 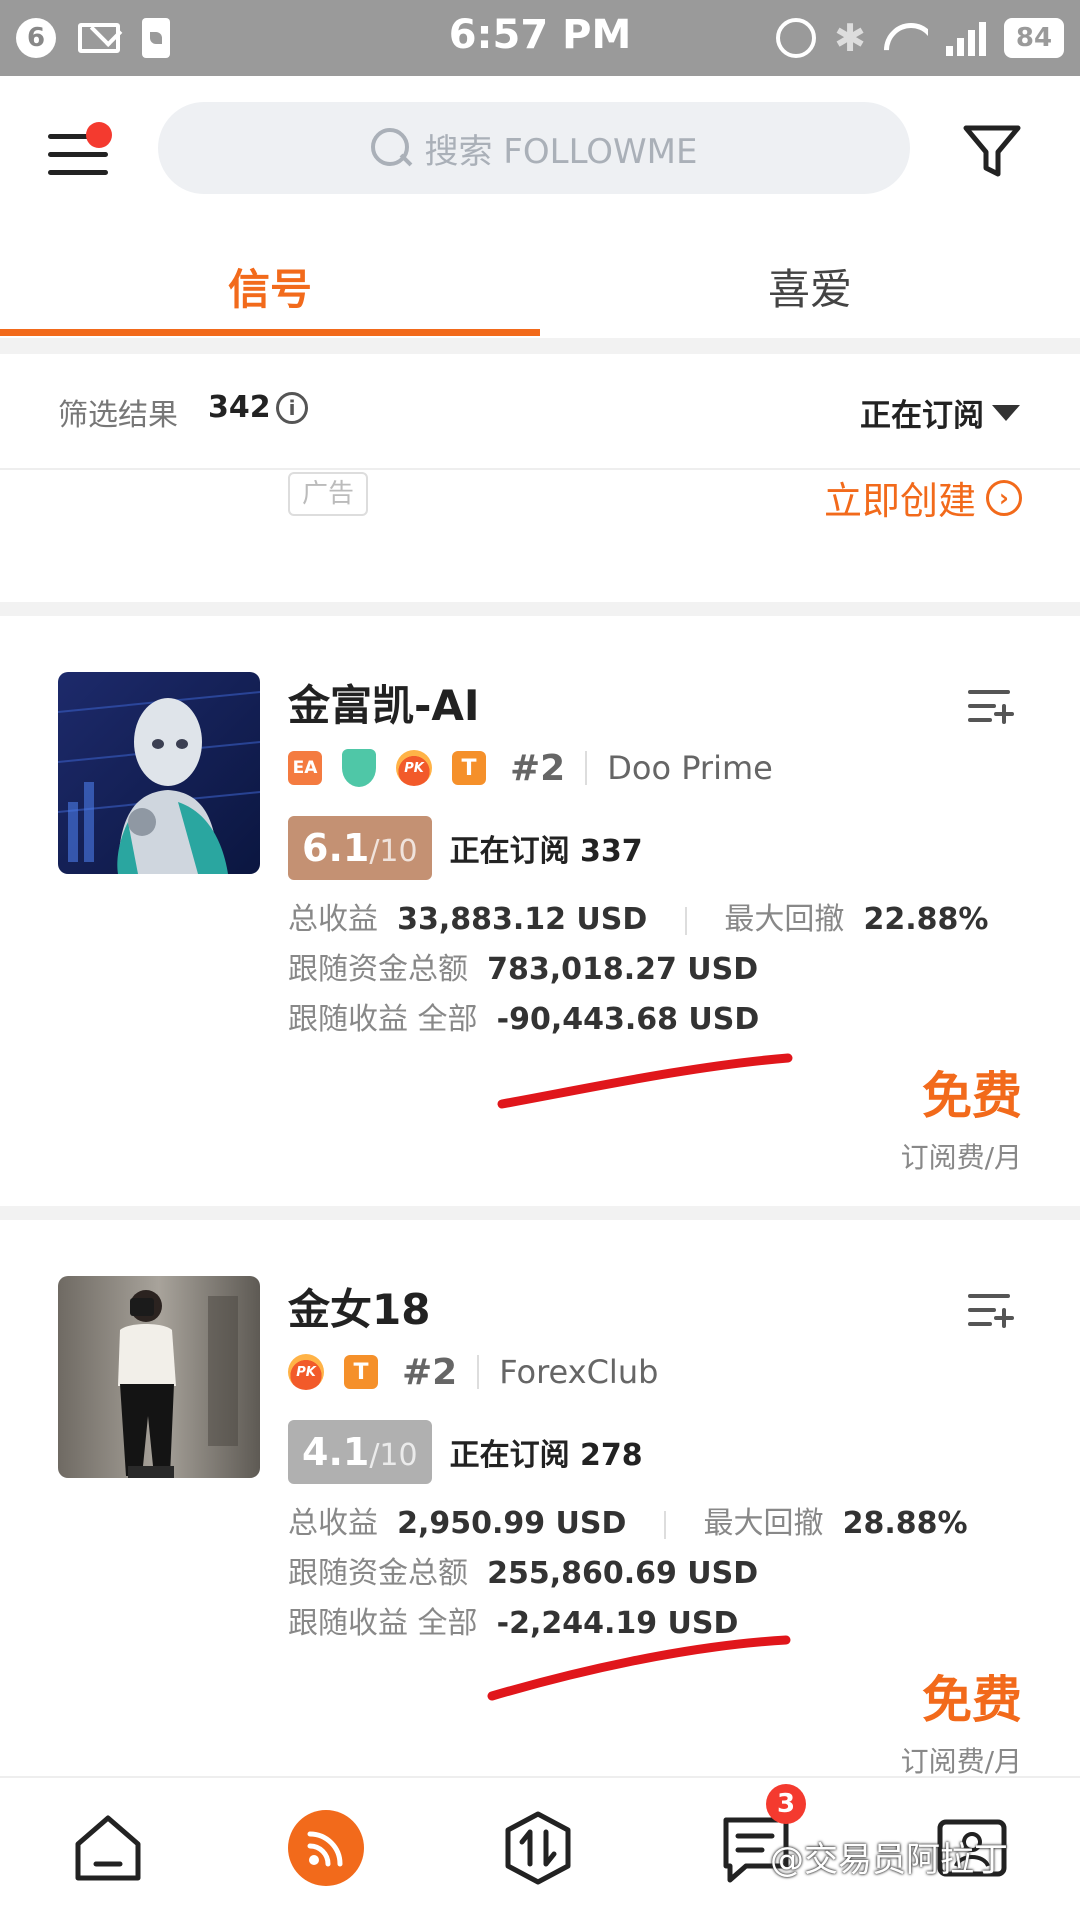 I want to click on create-now-link: 立即创建 ›, so click(x=923, y=497).